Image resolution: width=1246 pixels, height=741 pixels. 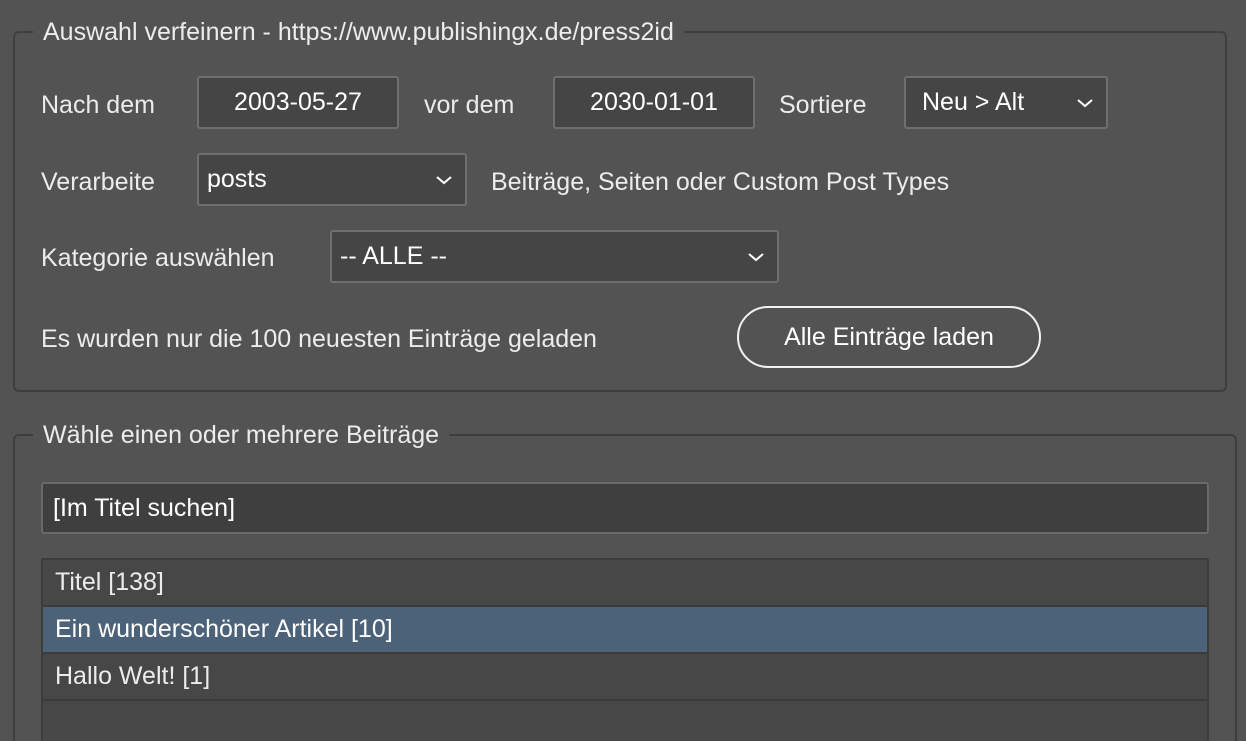 What do you see at coordinates (98, 105) in the screenshot?
I see `after-date-label: Nach dem` at bounding box center [98, 105].